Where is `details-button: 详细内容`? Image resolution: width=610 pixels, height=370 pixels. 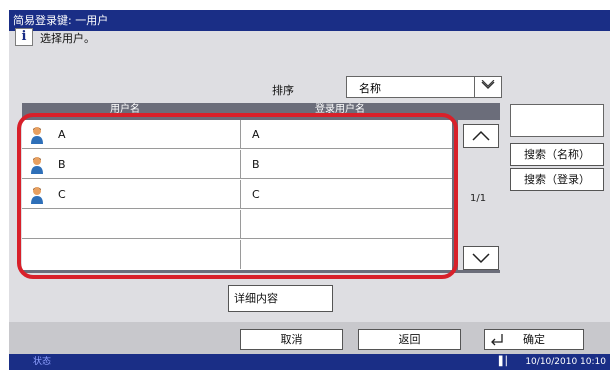 details-button: 详细内容 is located at coordinates (280, 298).